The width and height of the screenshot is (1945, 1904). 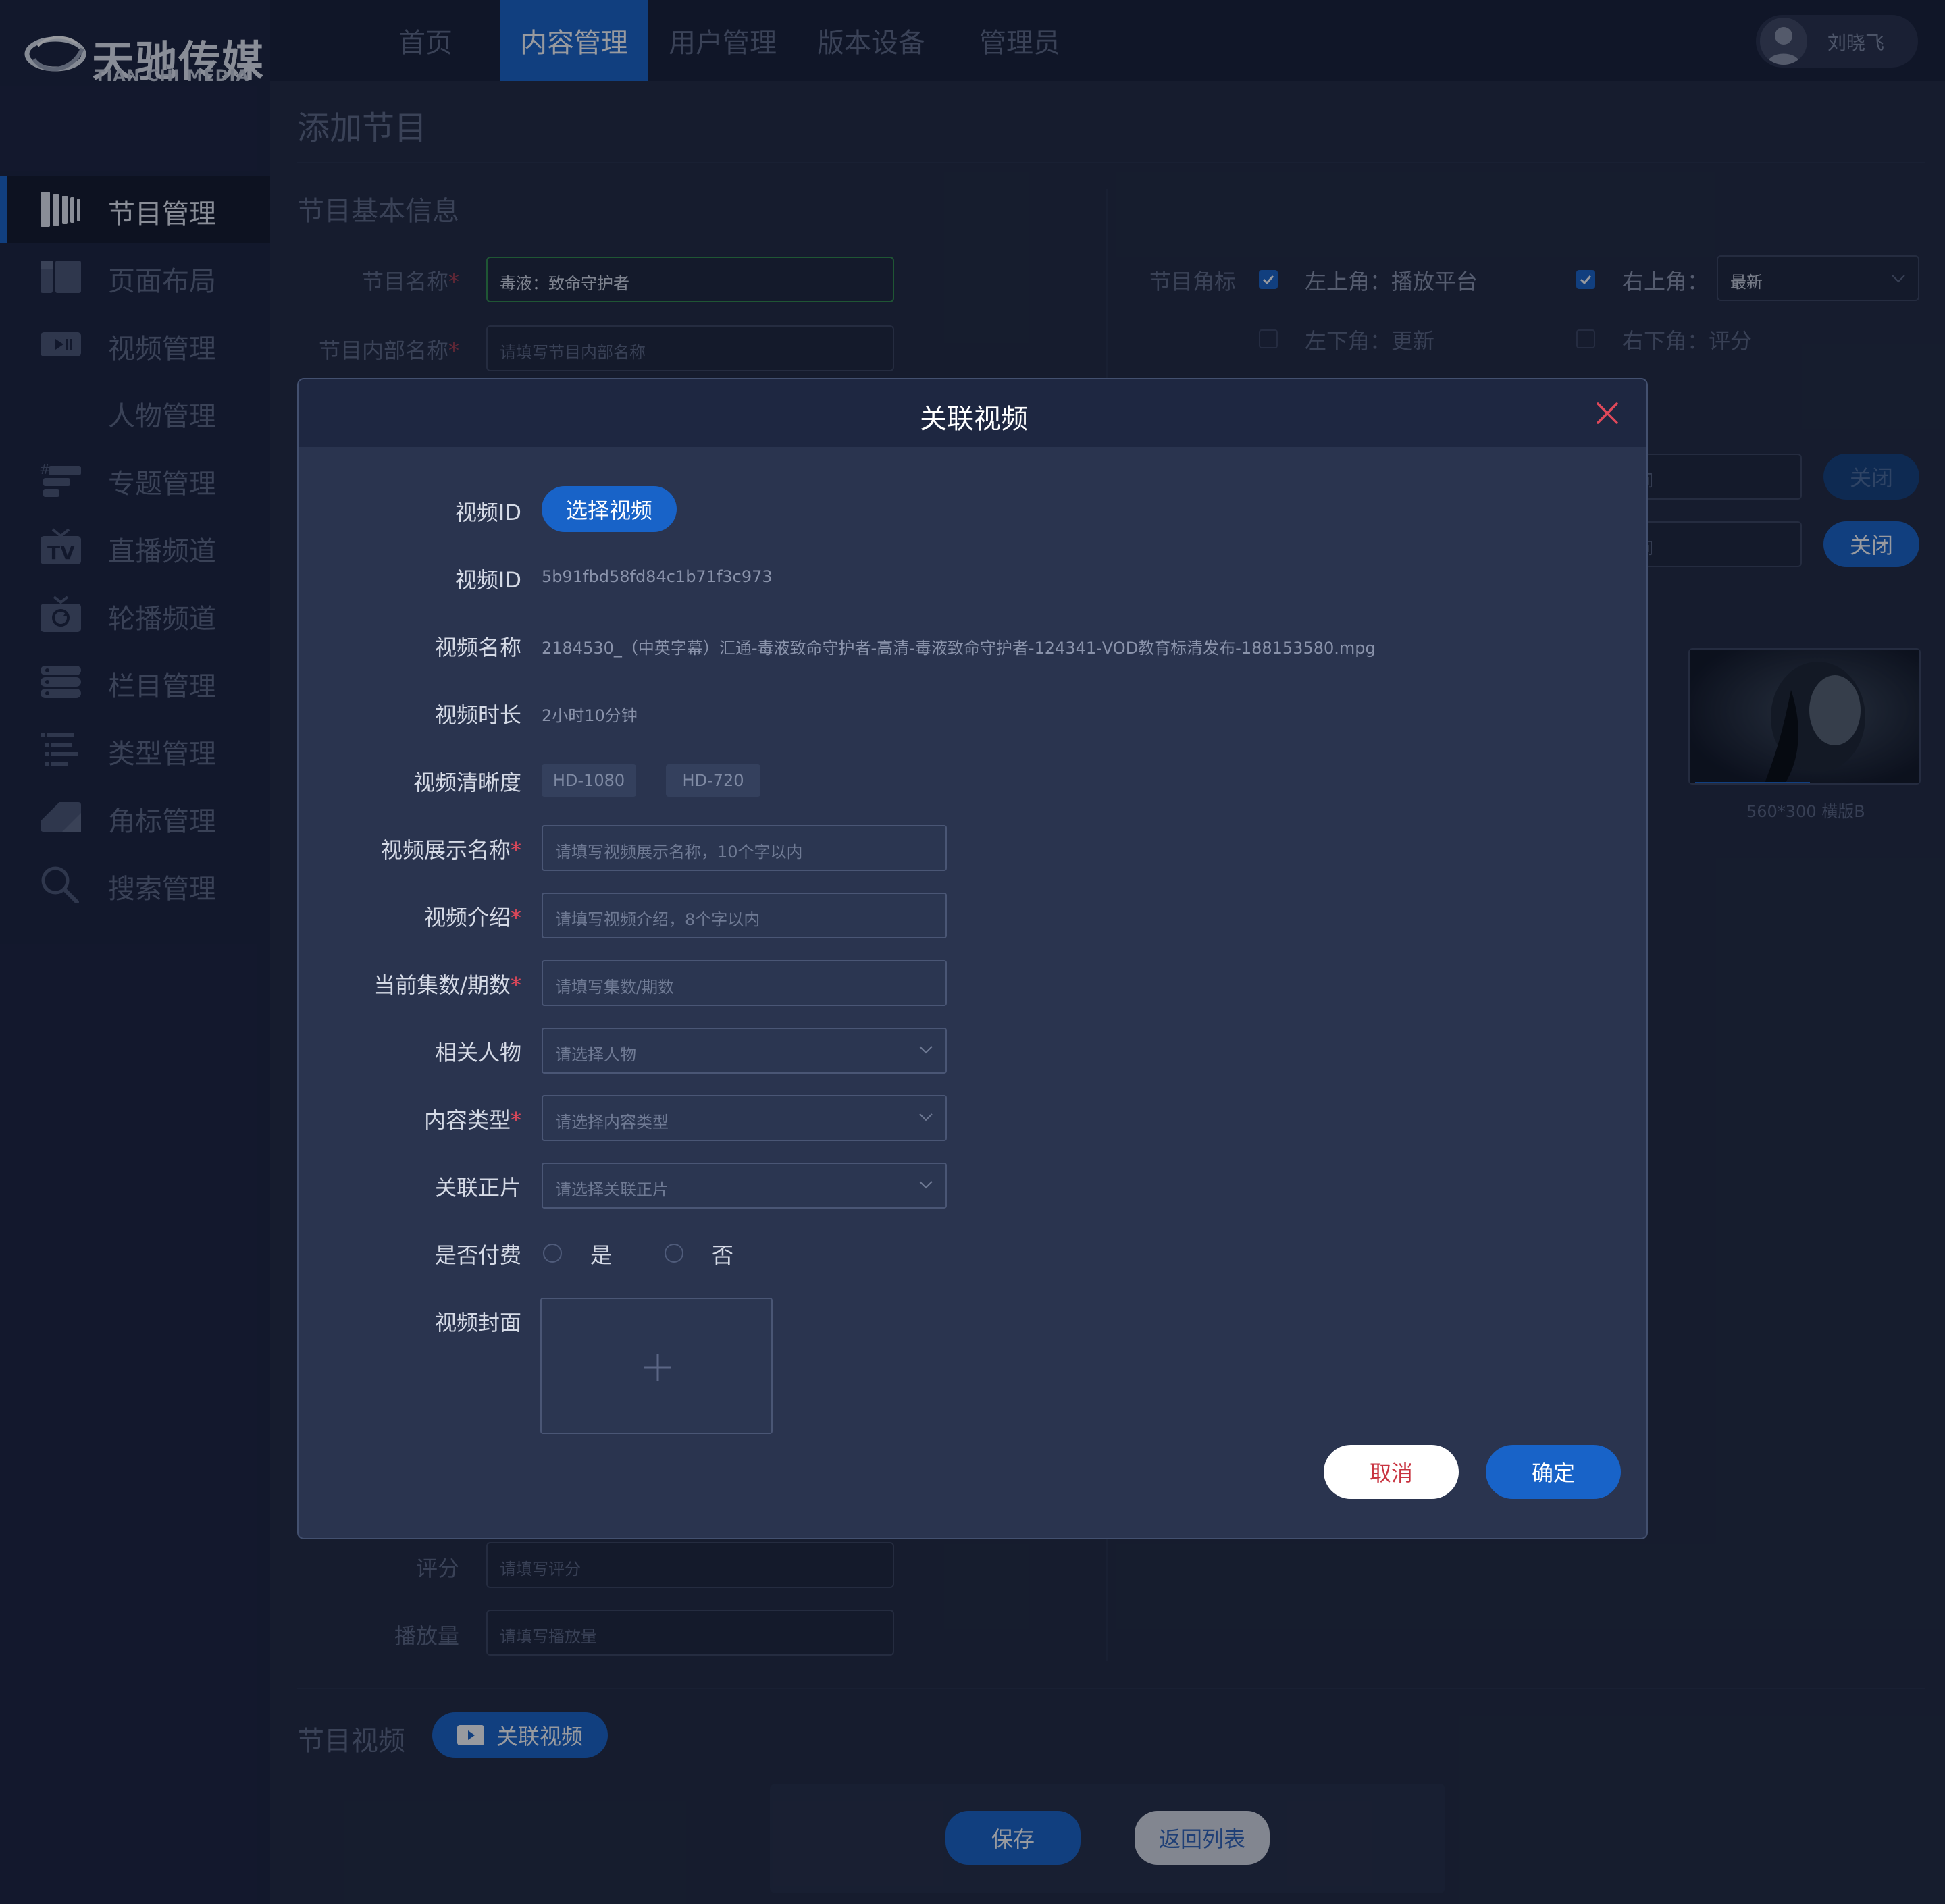 What do you see at coordinates (488, 580) in the screenshot?
I see `video-id-label: 视频ID` at bounding box center [488, 580].